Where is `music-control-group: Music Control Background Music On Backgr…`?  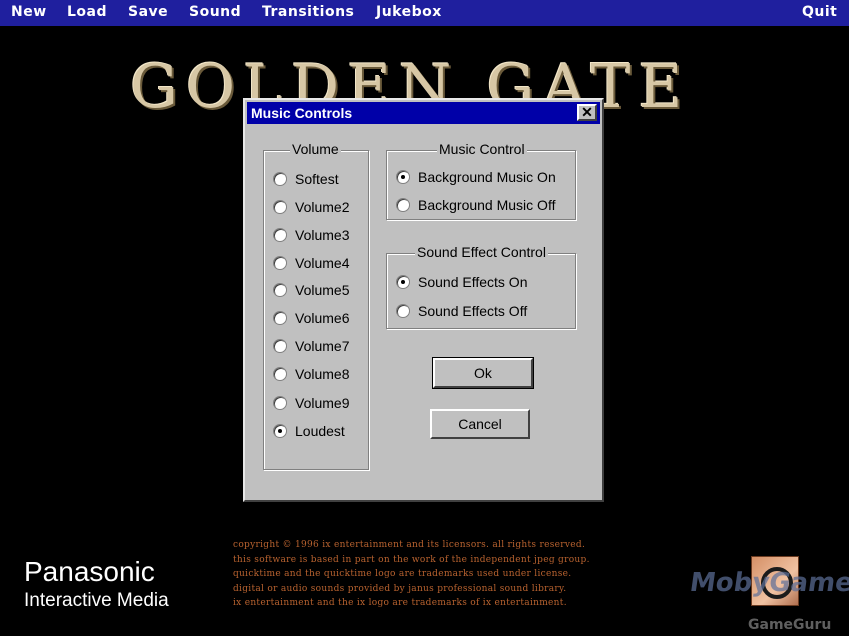 music-control-group: Music Control Background Music On Backgr… is located at coordinates (481, 180).